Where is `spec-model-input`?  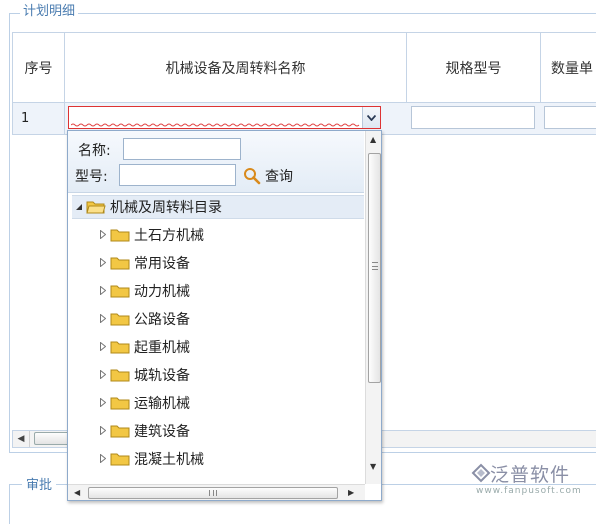 spec-model-input is located at coordinates (473, 117).